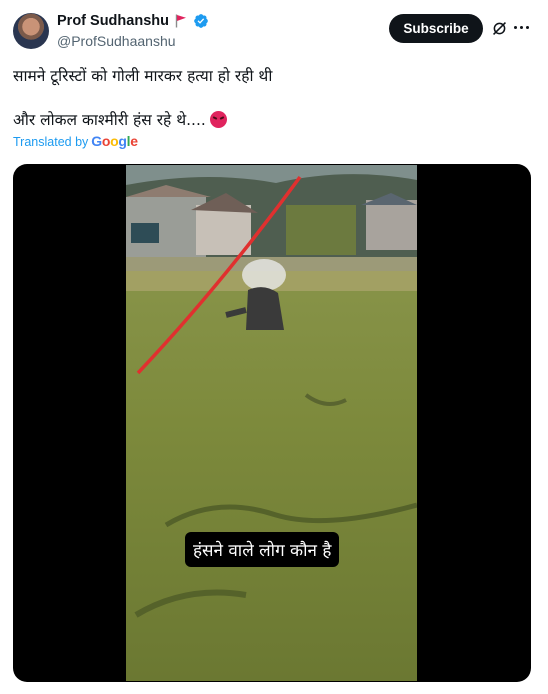 This screenshot has width=548, height=694. I want to click on angry-face-icon, so click(218, 119).